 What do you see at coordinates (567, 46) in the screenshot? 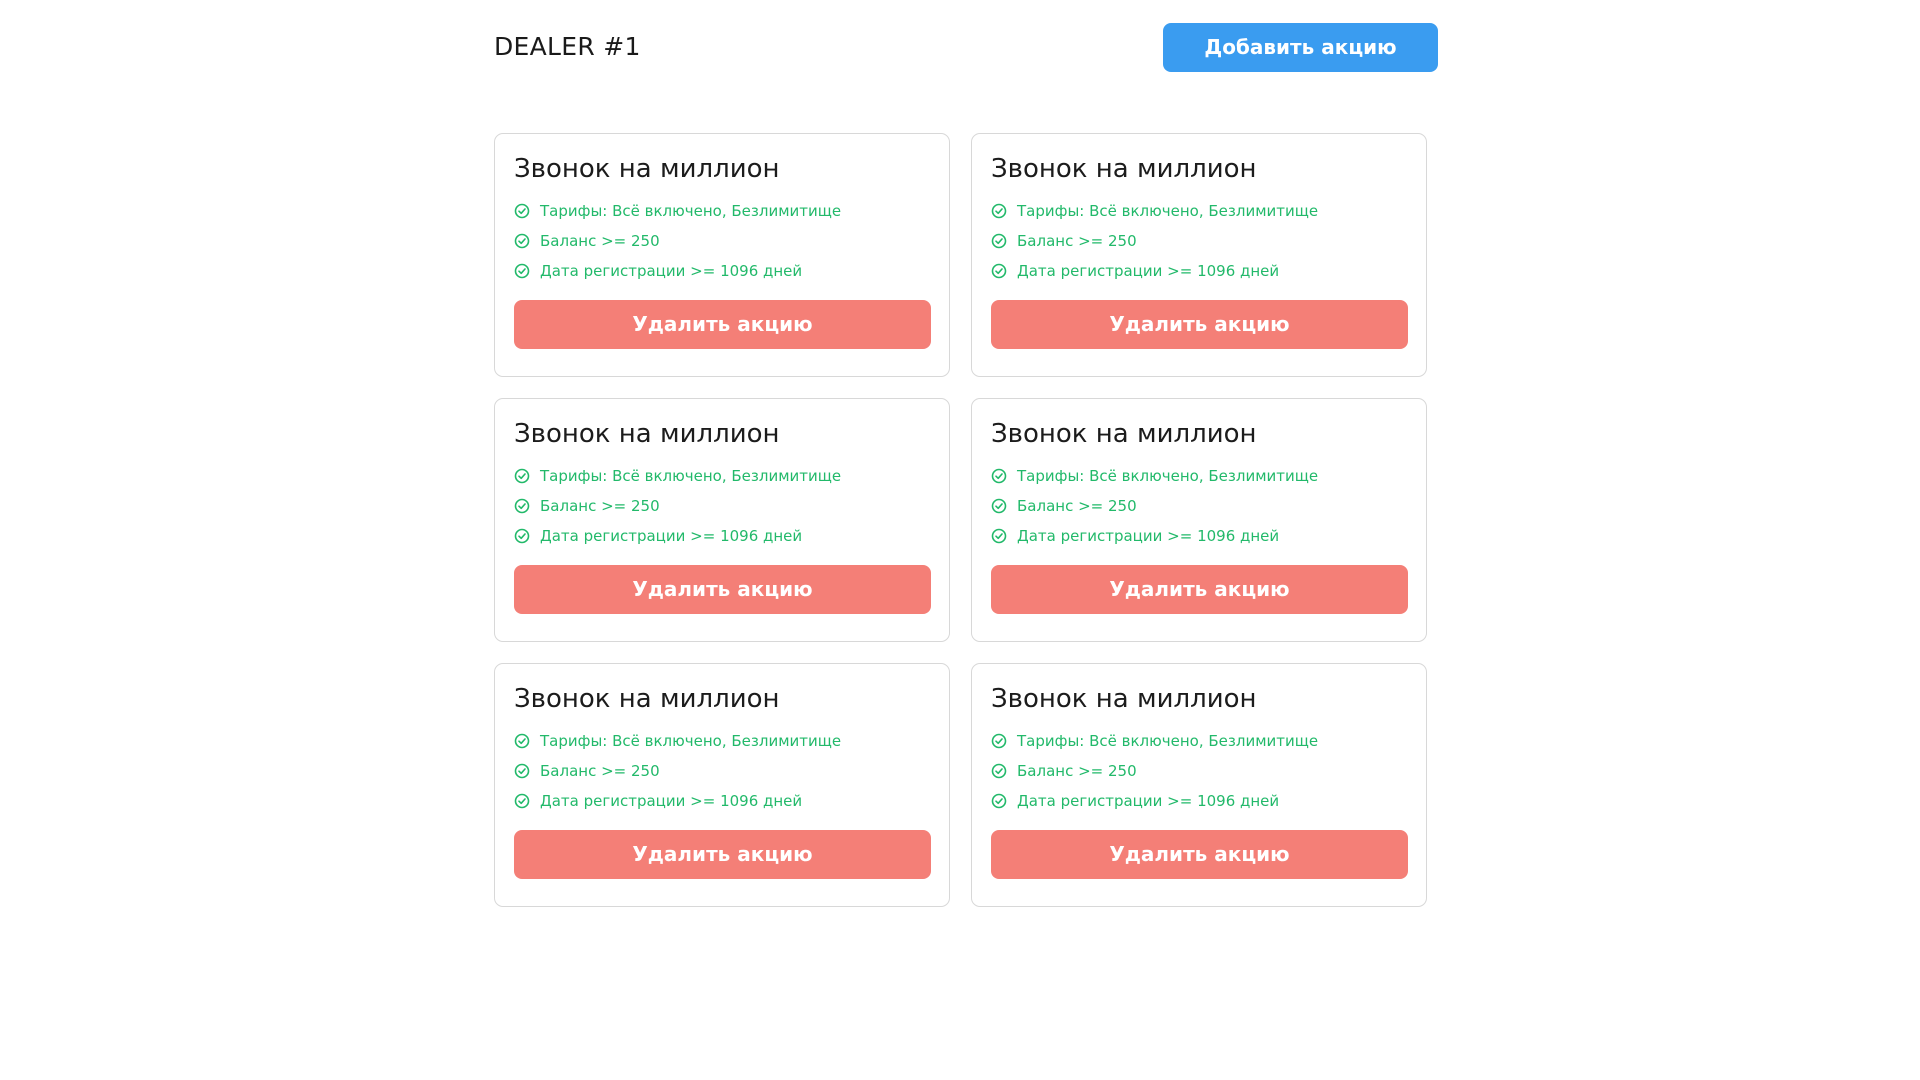
I see `page-title: DEALER #1` at bounding box center [567, 46].